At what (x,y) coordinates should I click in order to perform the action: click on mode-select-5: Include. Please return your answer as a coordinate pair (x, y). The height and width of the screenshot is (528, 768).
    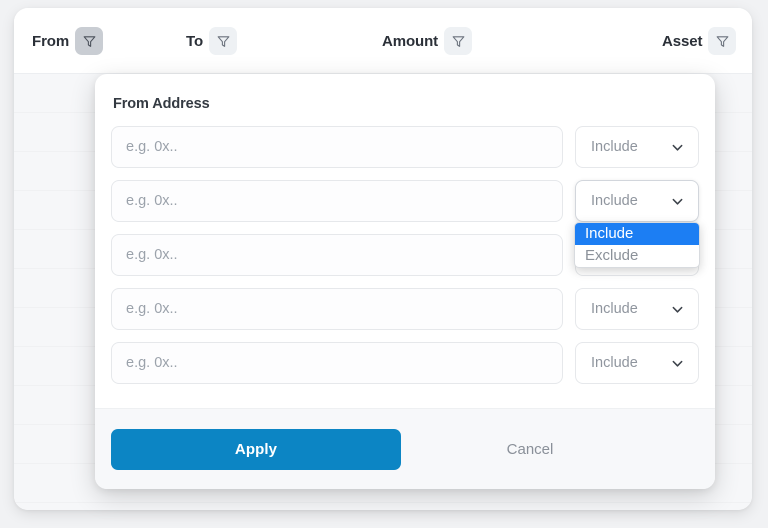
    Looking at the image, I should click on (637, 363).